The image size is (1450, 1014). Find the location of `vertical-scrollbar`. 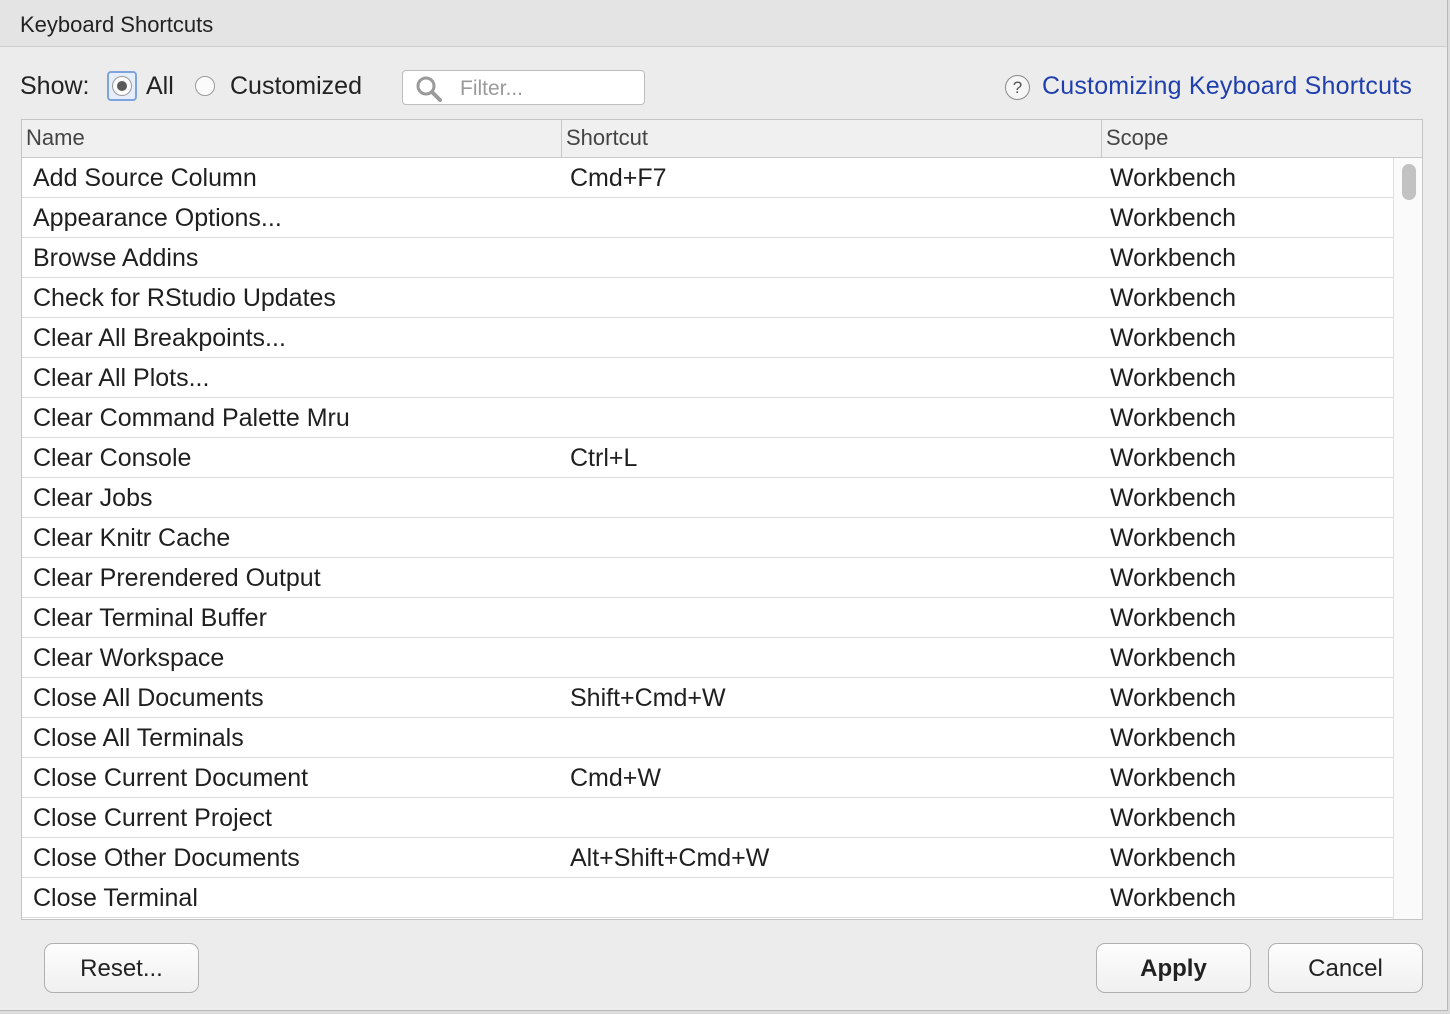

vertical-scrollbar is located at coordinates (1407, 538).